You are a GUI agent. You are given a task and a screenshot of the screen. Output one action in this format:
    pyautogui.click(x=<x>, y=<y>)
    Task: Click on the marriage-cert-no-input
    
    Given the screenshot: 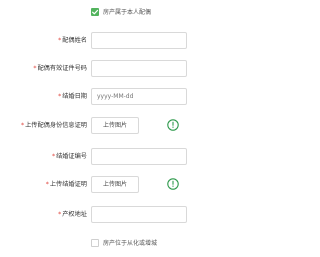 What is the action you would take?
    pyautogui.click(x=139, y=156)
    